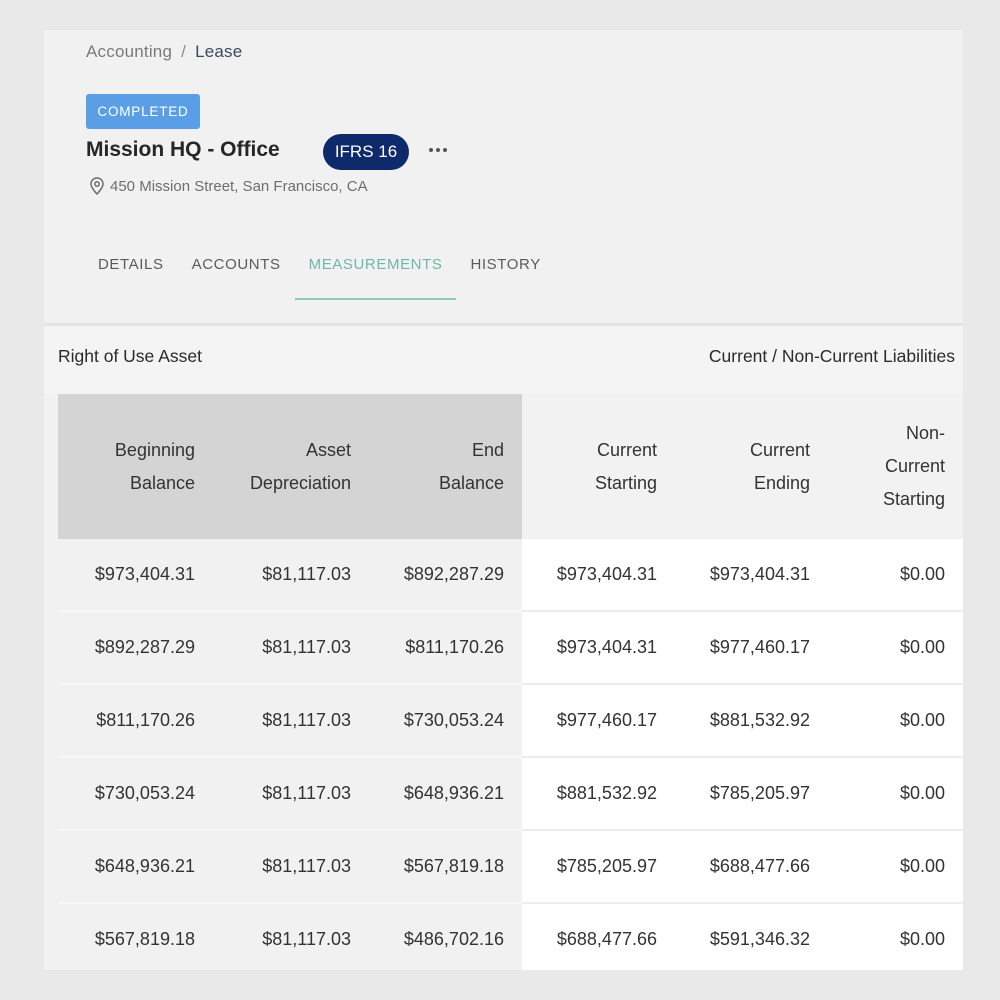 This screenshot has width=1000, height=1000. What do you see at coordinates (832, 356) in the screenshot?
I see `liabilities-title: Current / Non-Current Liabilities` at bounding box center [832, 356].